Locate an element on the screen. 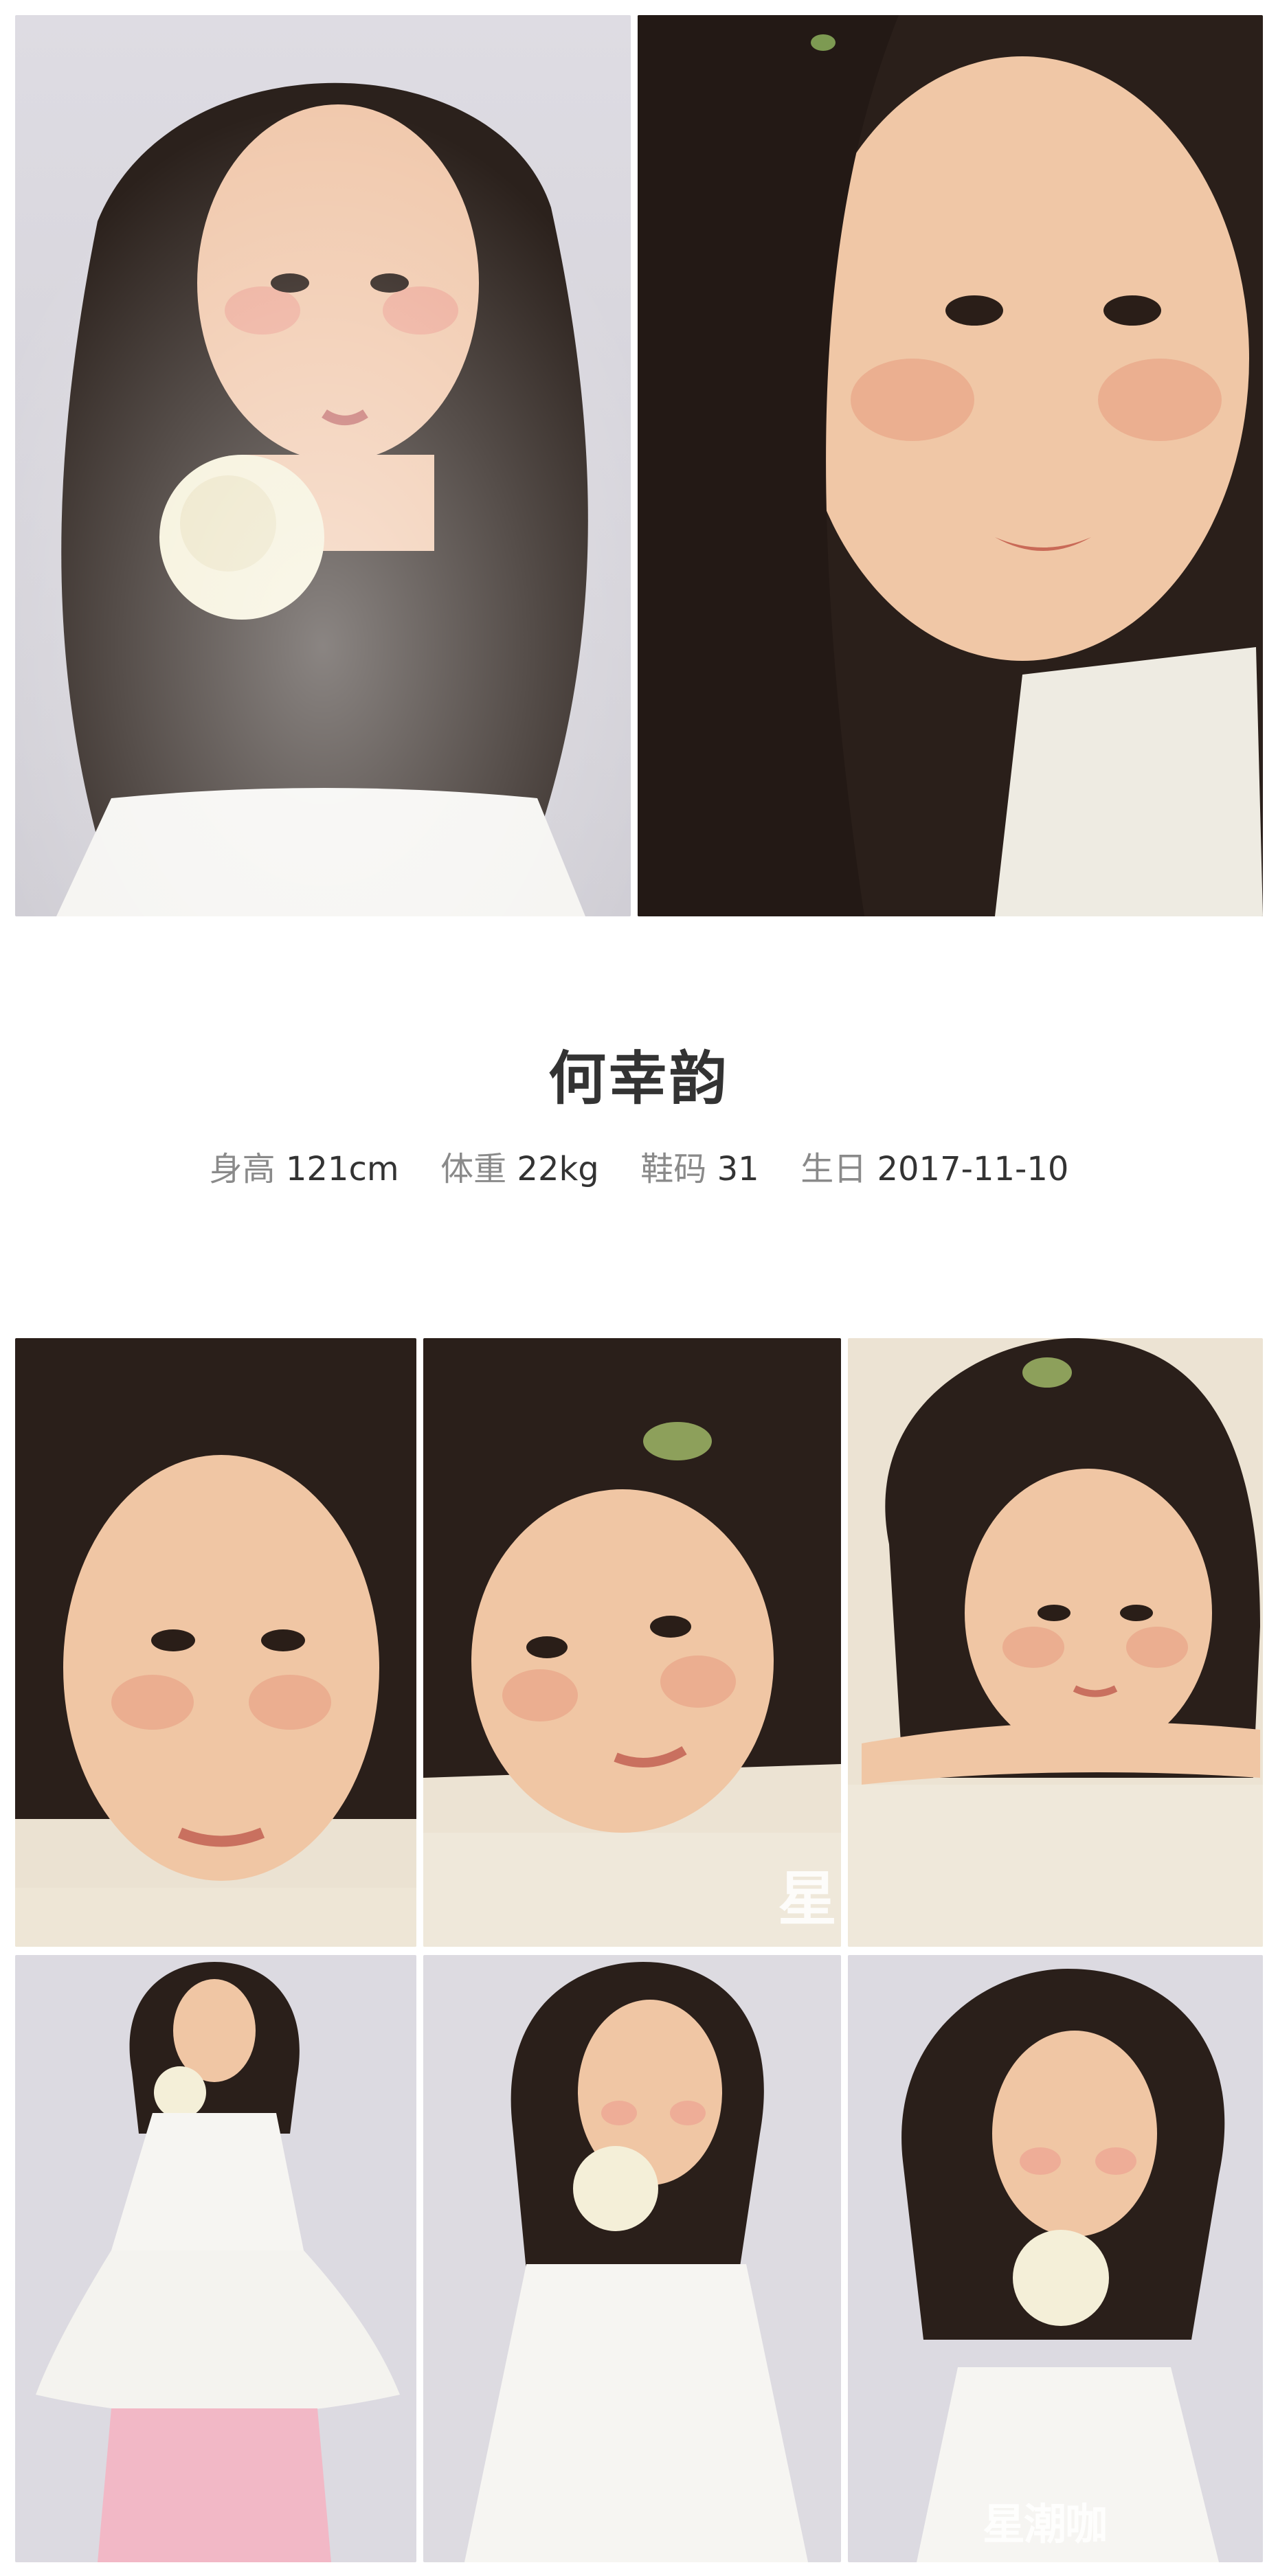 This screenshot has height=2576, width=1278. birthday-label: 生日 is located at coordinates (833, 1169).